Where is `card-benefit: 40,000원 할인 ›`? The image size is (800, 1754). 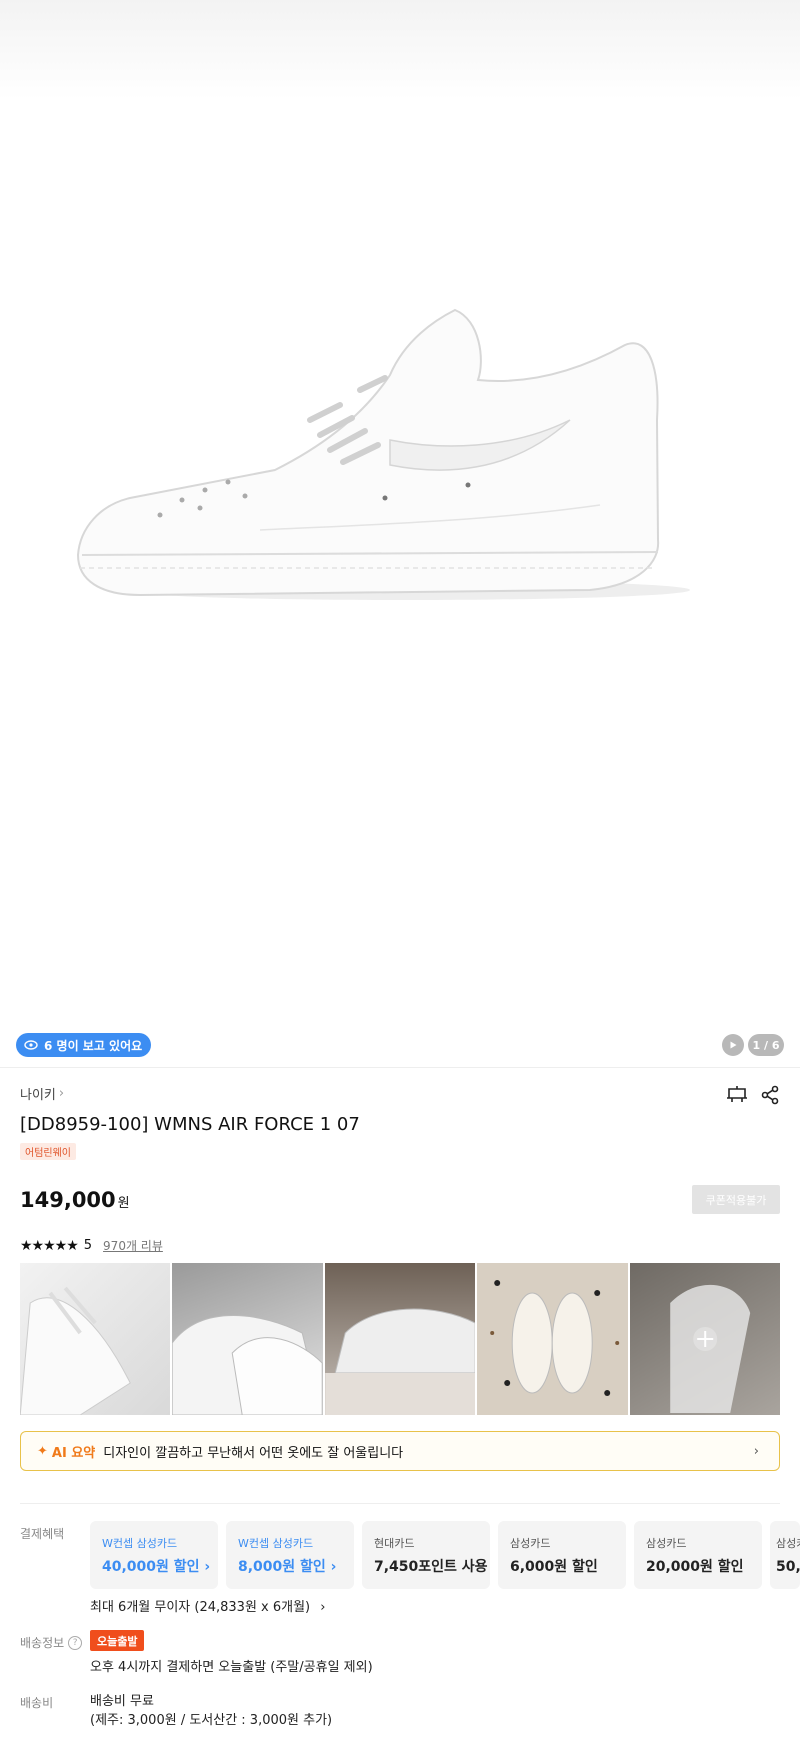 card-benefit: 40,000원 할인 › is located at coordinates (156, 1567).